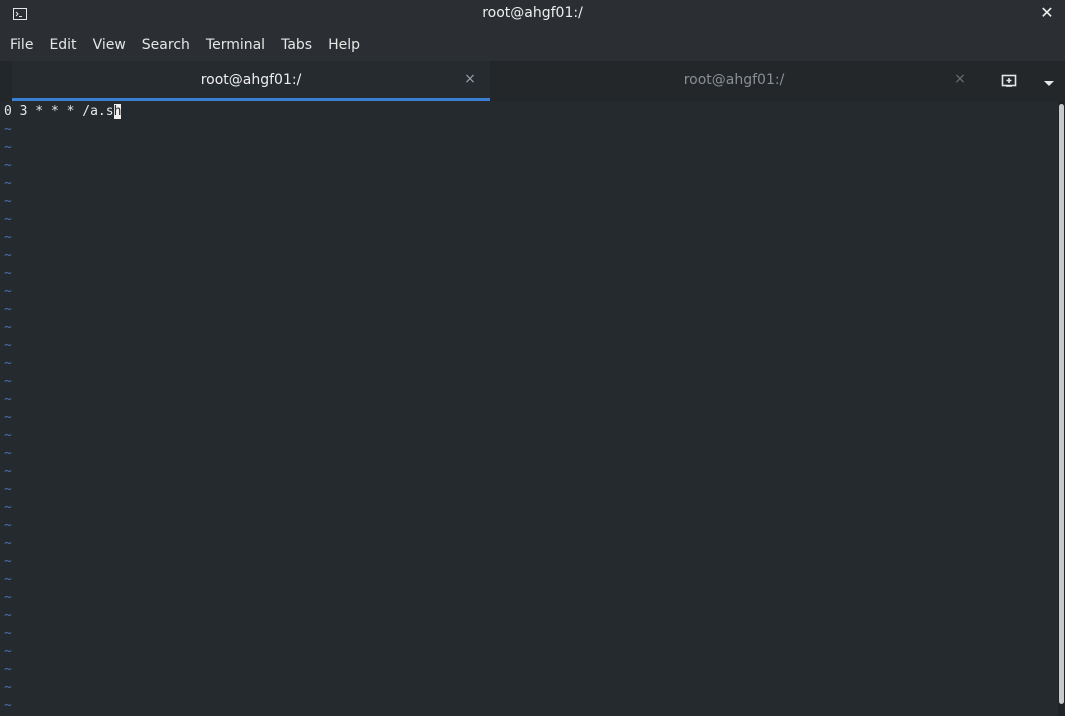 The height and width of the screenshot is (716, 1065). I want to click on window-title: root@ahgf01:/, so click(532, 13).